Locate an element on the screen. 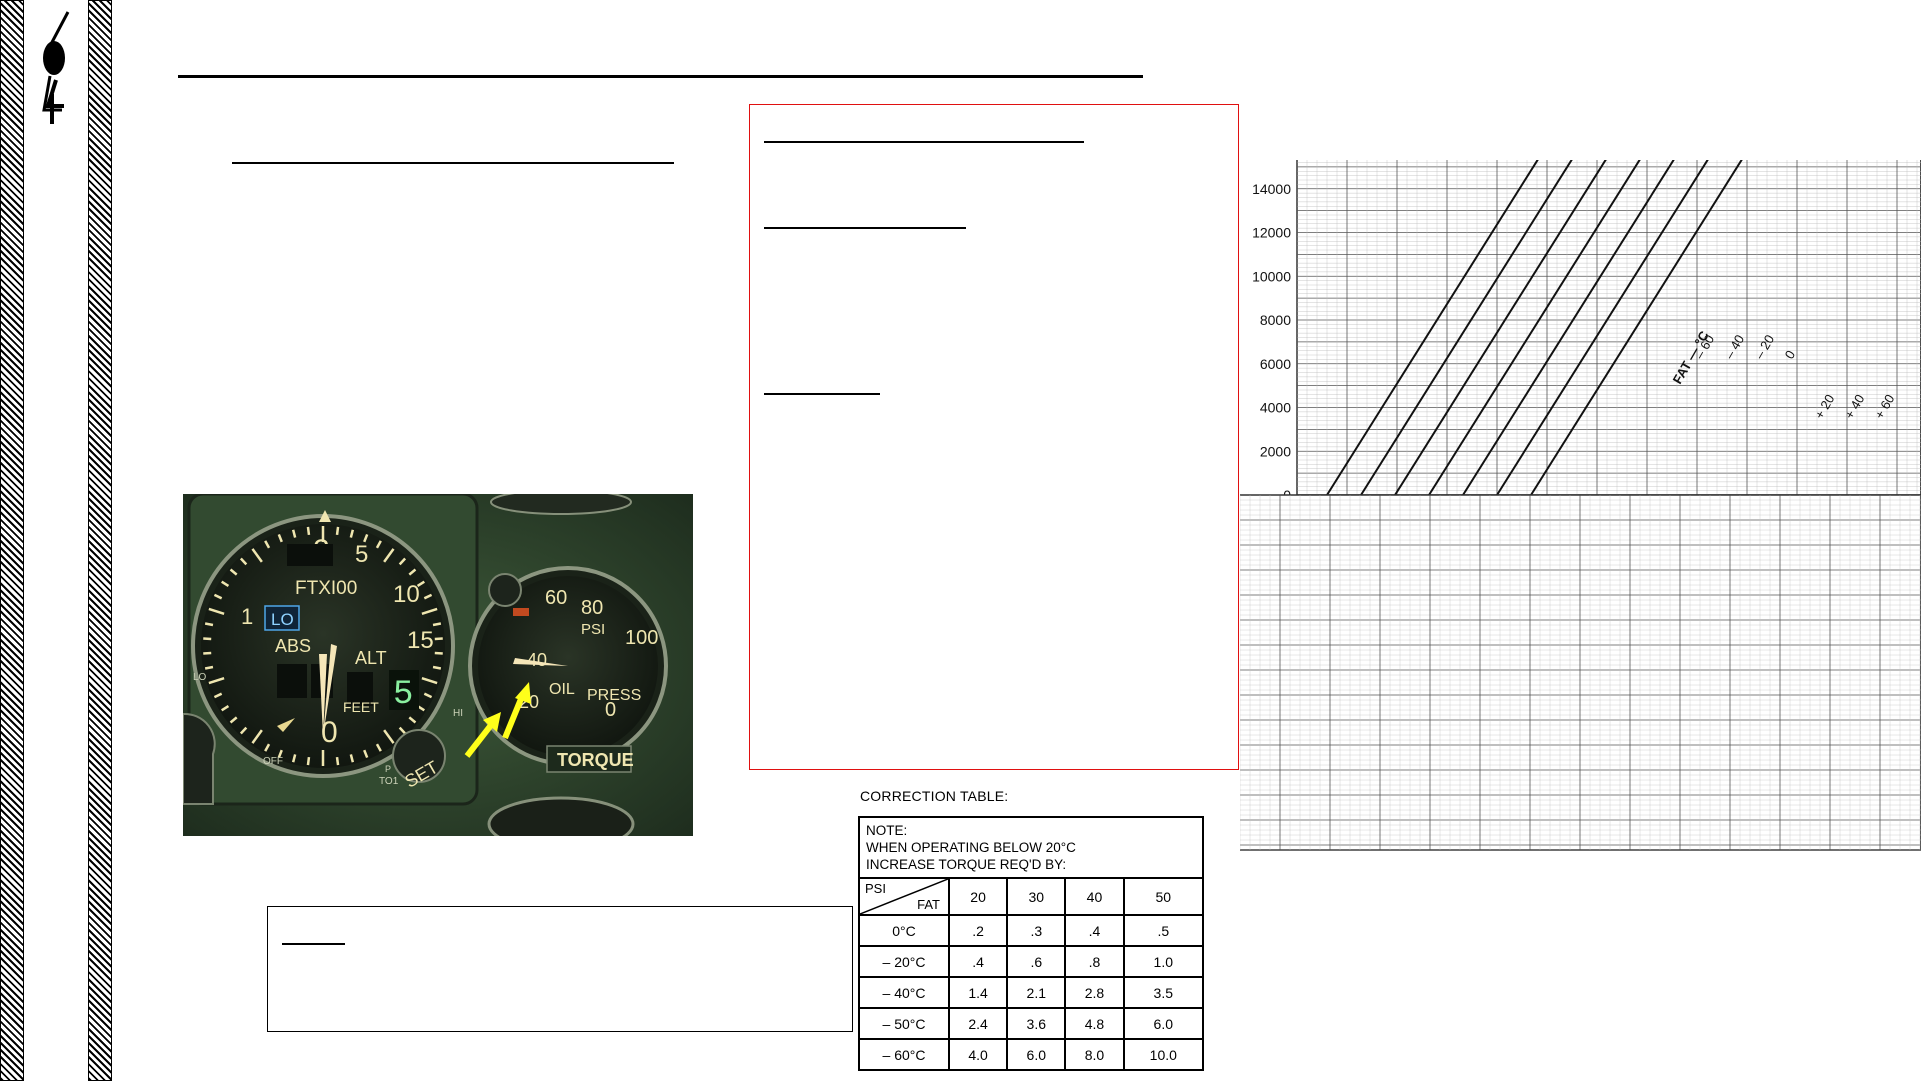  table-row: – 20°C .4 .6 .8 1.0 is located at coordinates (1031, 961).